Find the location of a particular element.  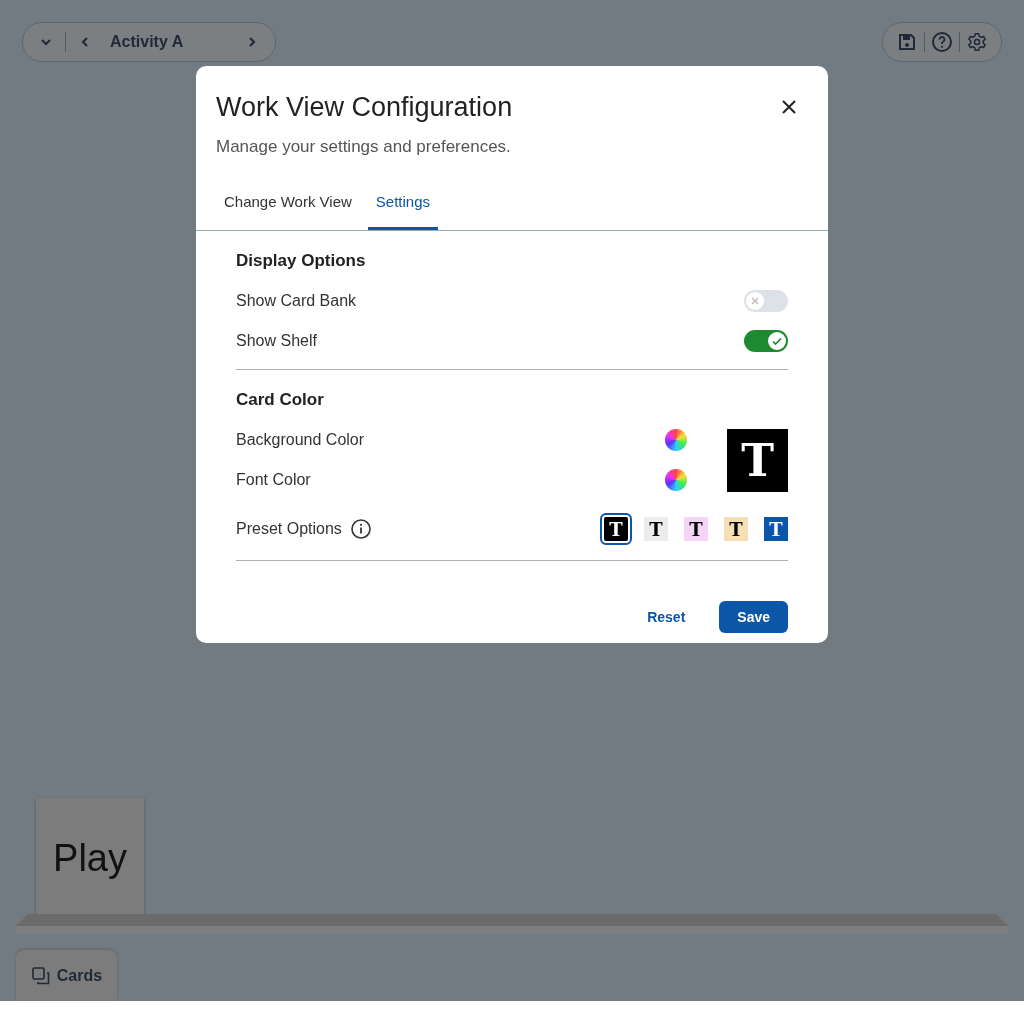

dialog-title: Work View Configuration is located at coordinates (364, 107).